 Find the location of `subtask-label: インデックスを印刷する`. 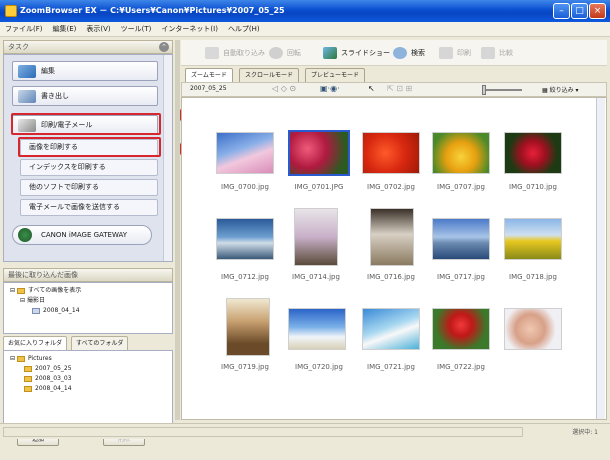

subtask-label: インデックスを印刷する is located at coordinates (67, 167).